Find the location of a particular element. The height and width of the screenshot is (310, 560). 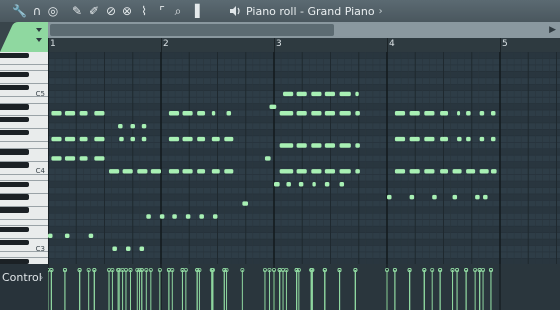

brush-icon: ✐ is located at coordinates (94, 11).